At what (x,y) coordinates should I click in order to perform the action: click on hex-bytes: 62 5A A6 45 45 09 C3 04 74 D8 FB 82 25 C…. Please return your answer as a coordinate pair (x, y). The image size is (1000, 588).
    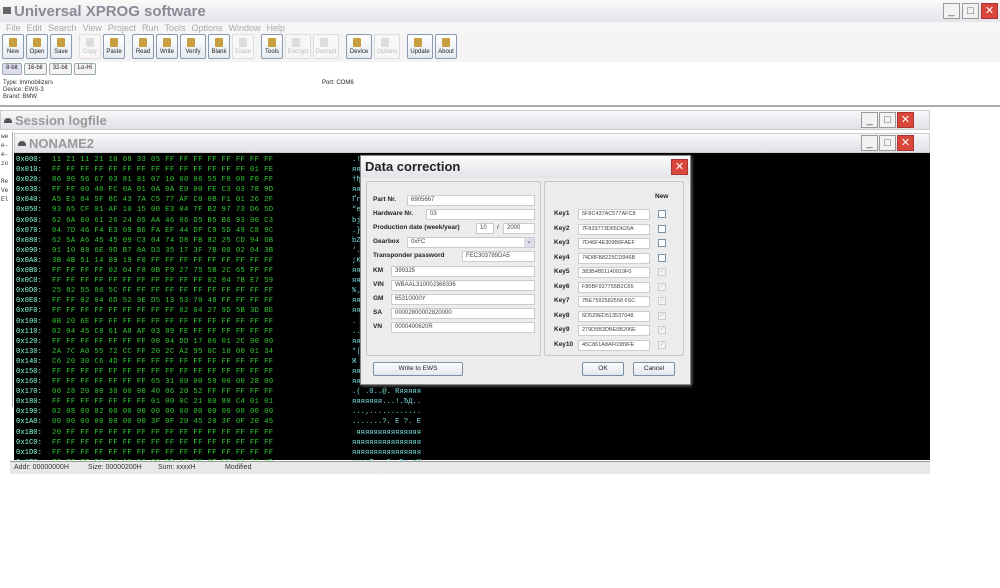
    Looking at the image, I should click on (202, 241).